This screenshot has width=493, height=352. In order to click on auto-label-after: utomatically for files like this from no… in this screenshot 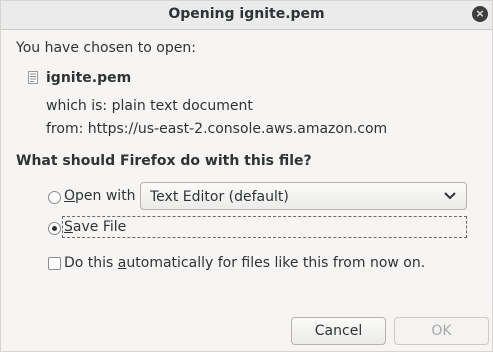, I will do `click(276, 263)`.